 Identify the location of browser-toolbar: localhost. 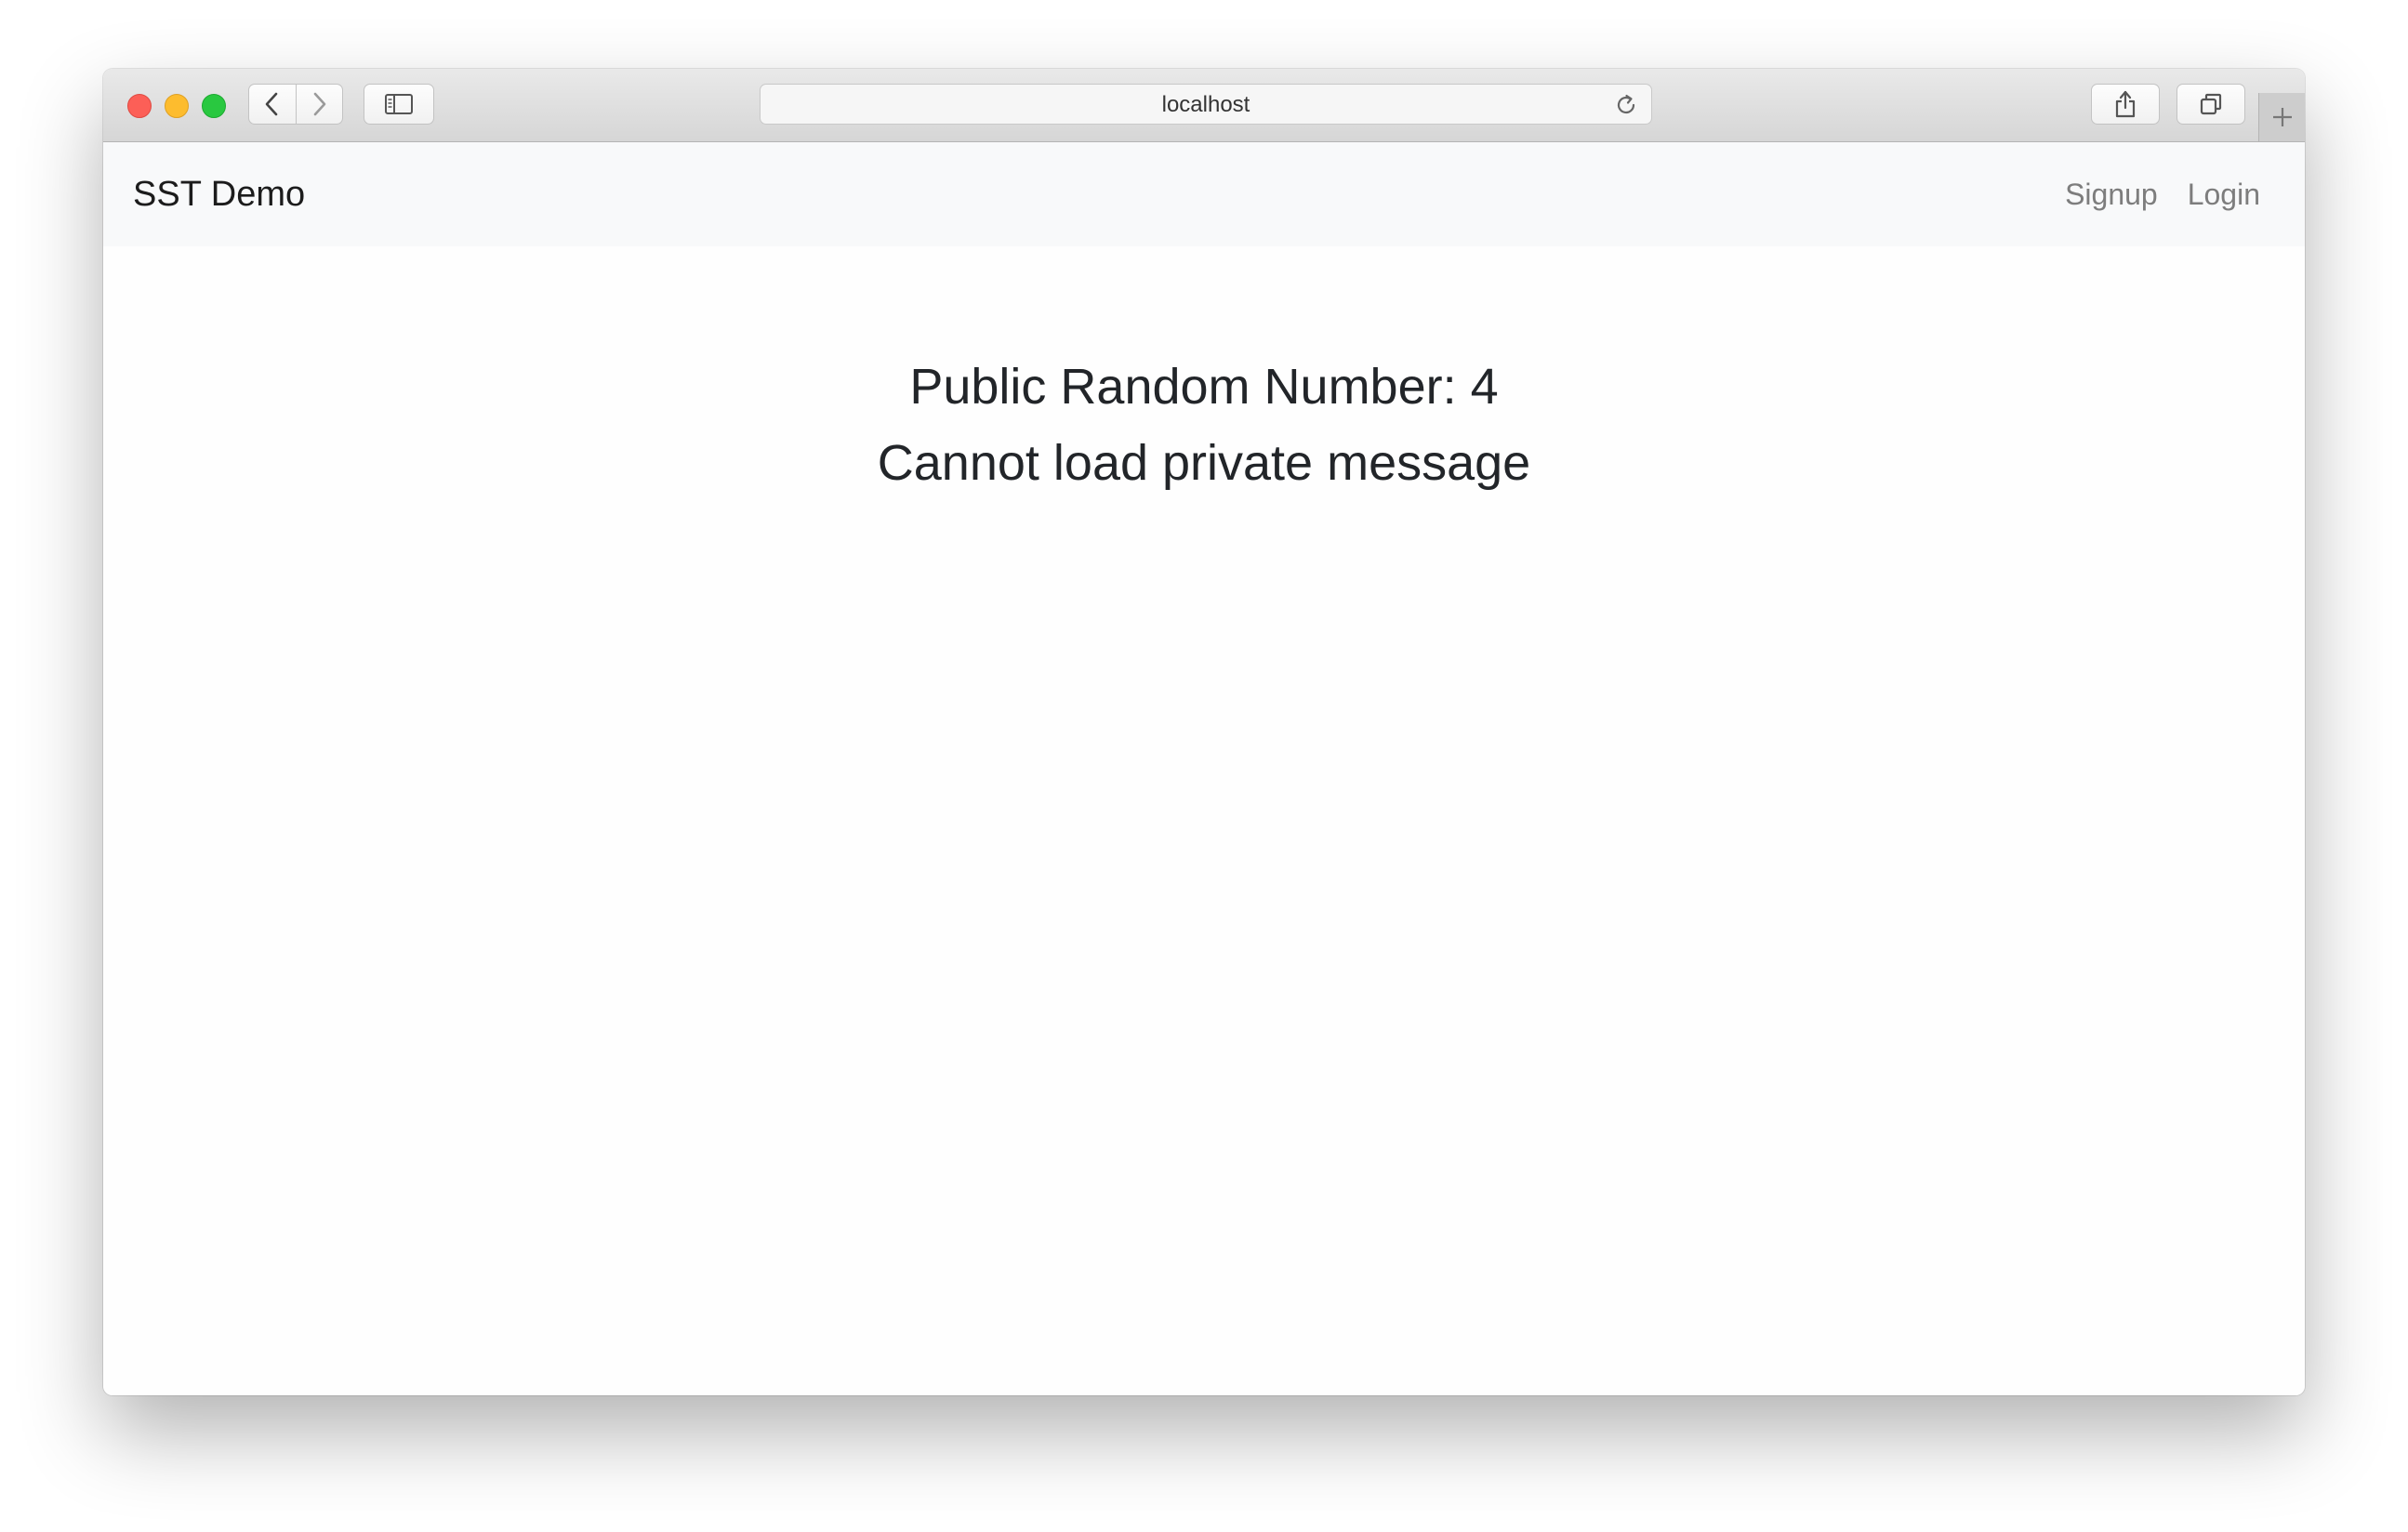
(1204, 105).